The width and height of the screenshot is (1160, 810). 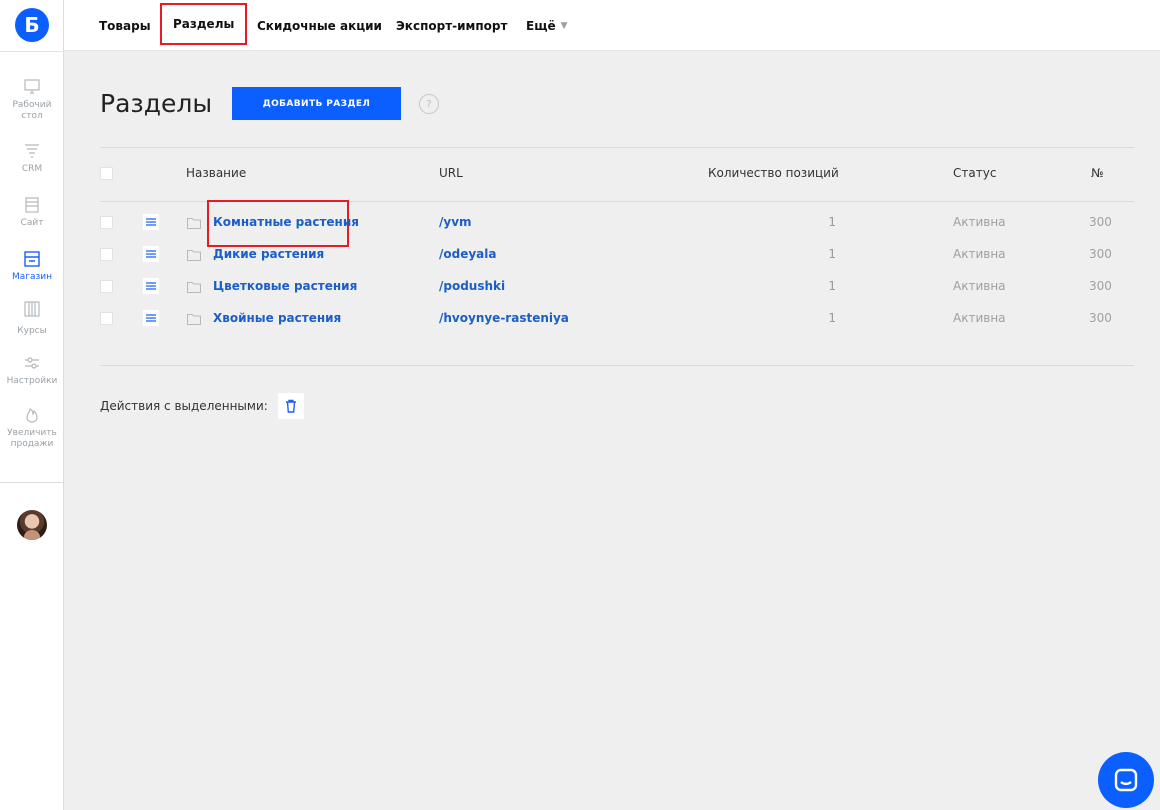 I want to click on sidebar-item-settings: Настройки, so click(x=32, y=370).